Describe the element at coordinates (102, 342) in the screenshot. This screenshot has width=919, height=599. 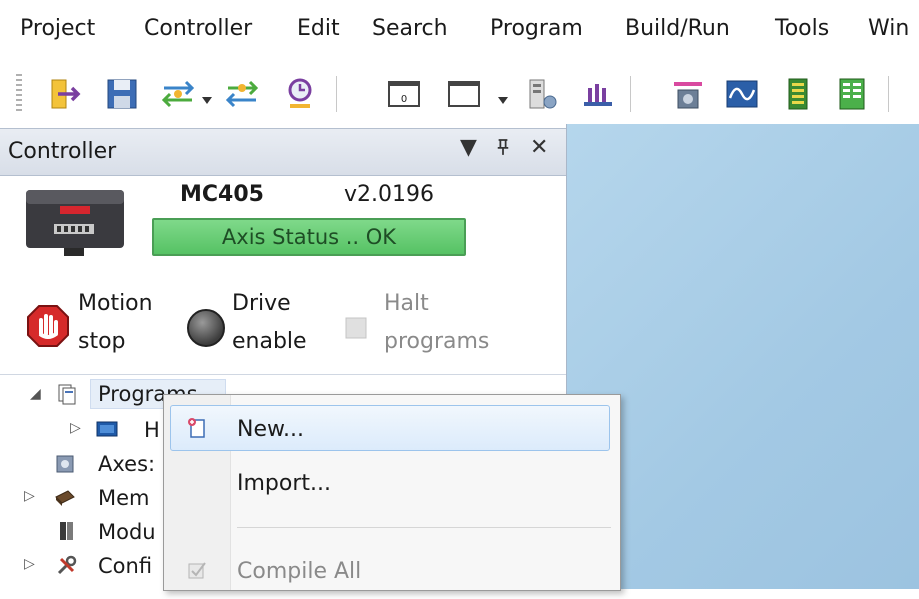
I see `motion-stop-label-2: stop` at that location.